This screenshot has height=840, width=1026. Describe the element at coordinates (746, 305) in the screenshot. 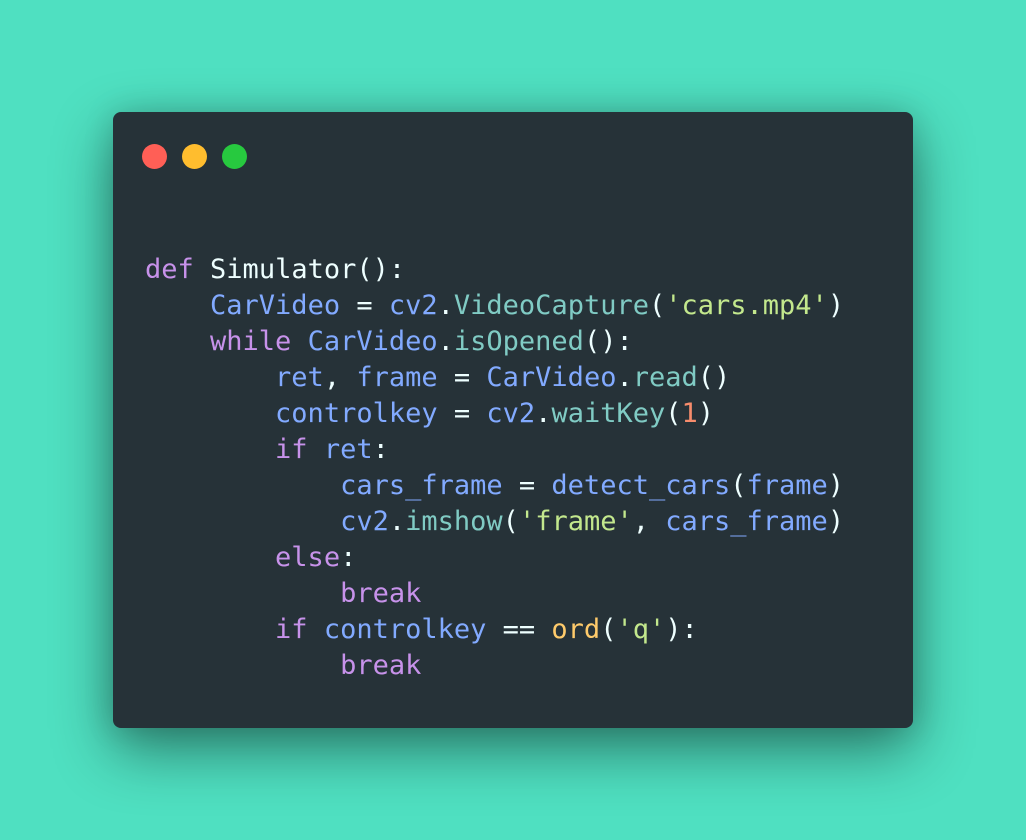

I see `code-token-string: 'cars.mp4'` at that location.